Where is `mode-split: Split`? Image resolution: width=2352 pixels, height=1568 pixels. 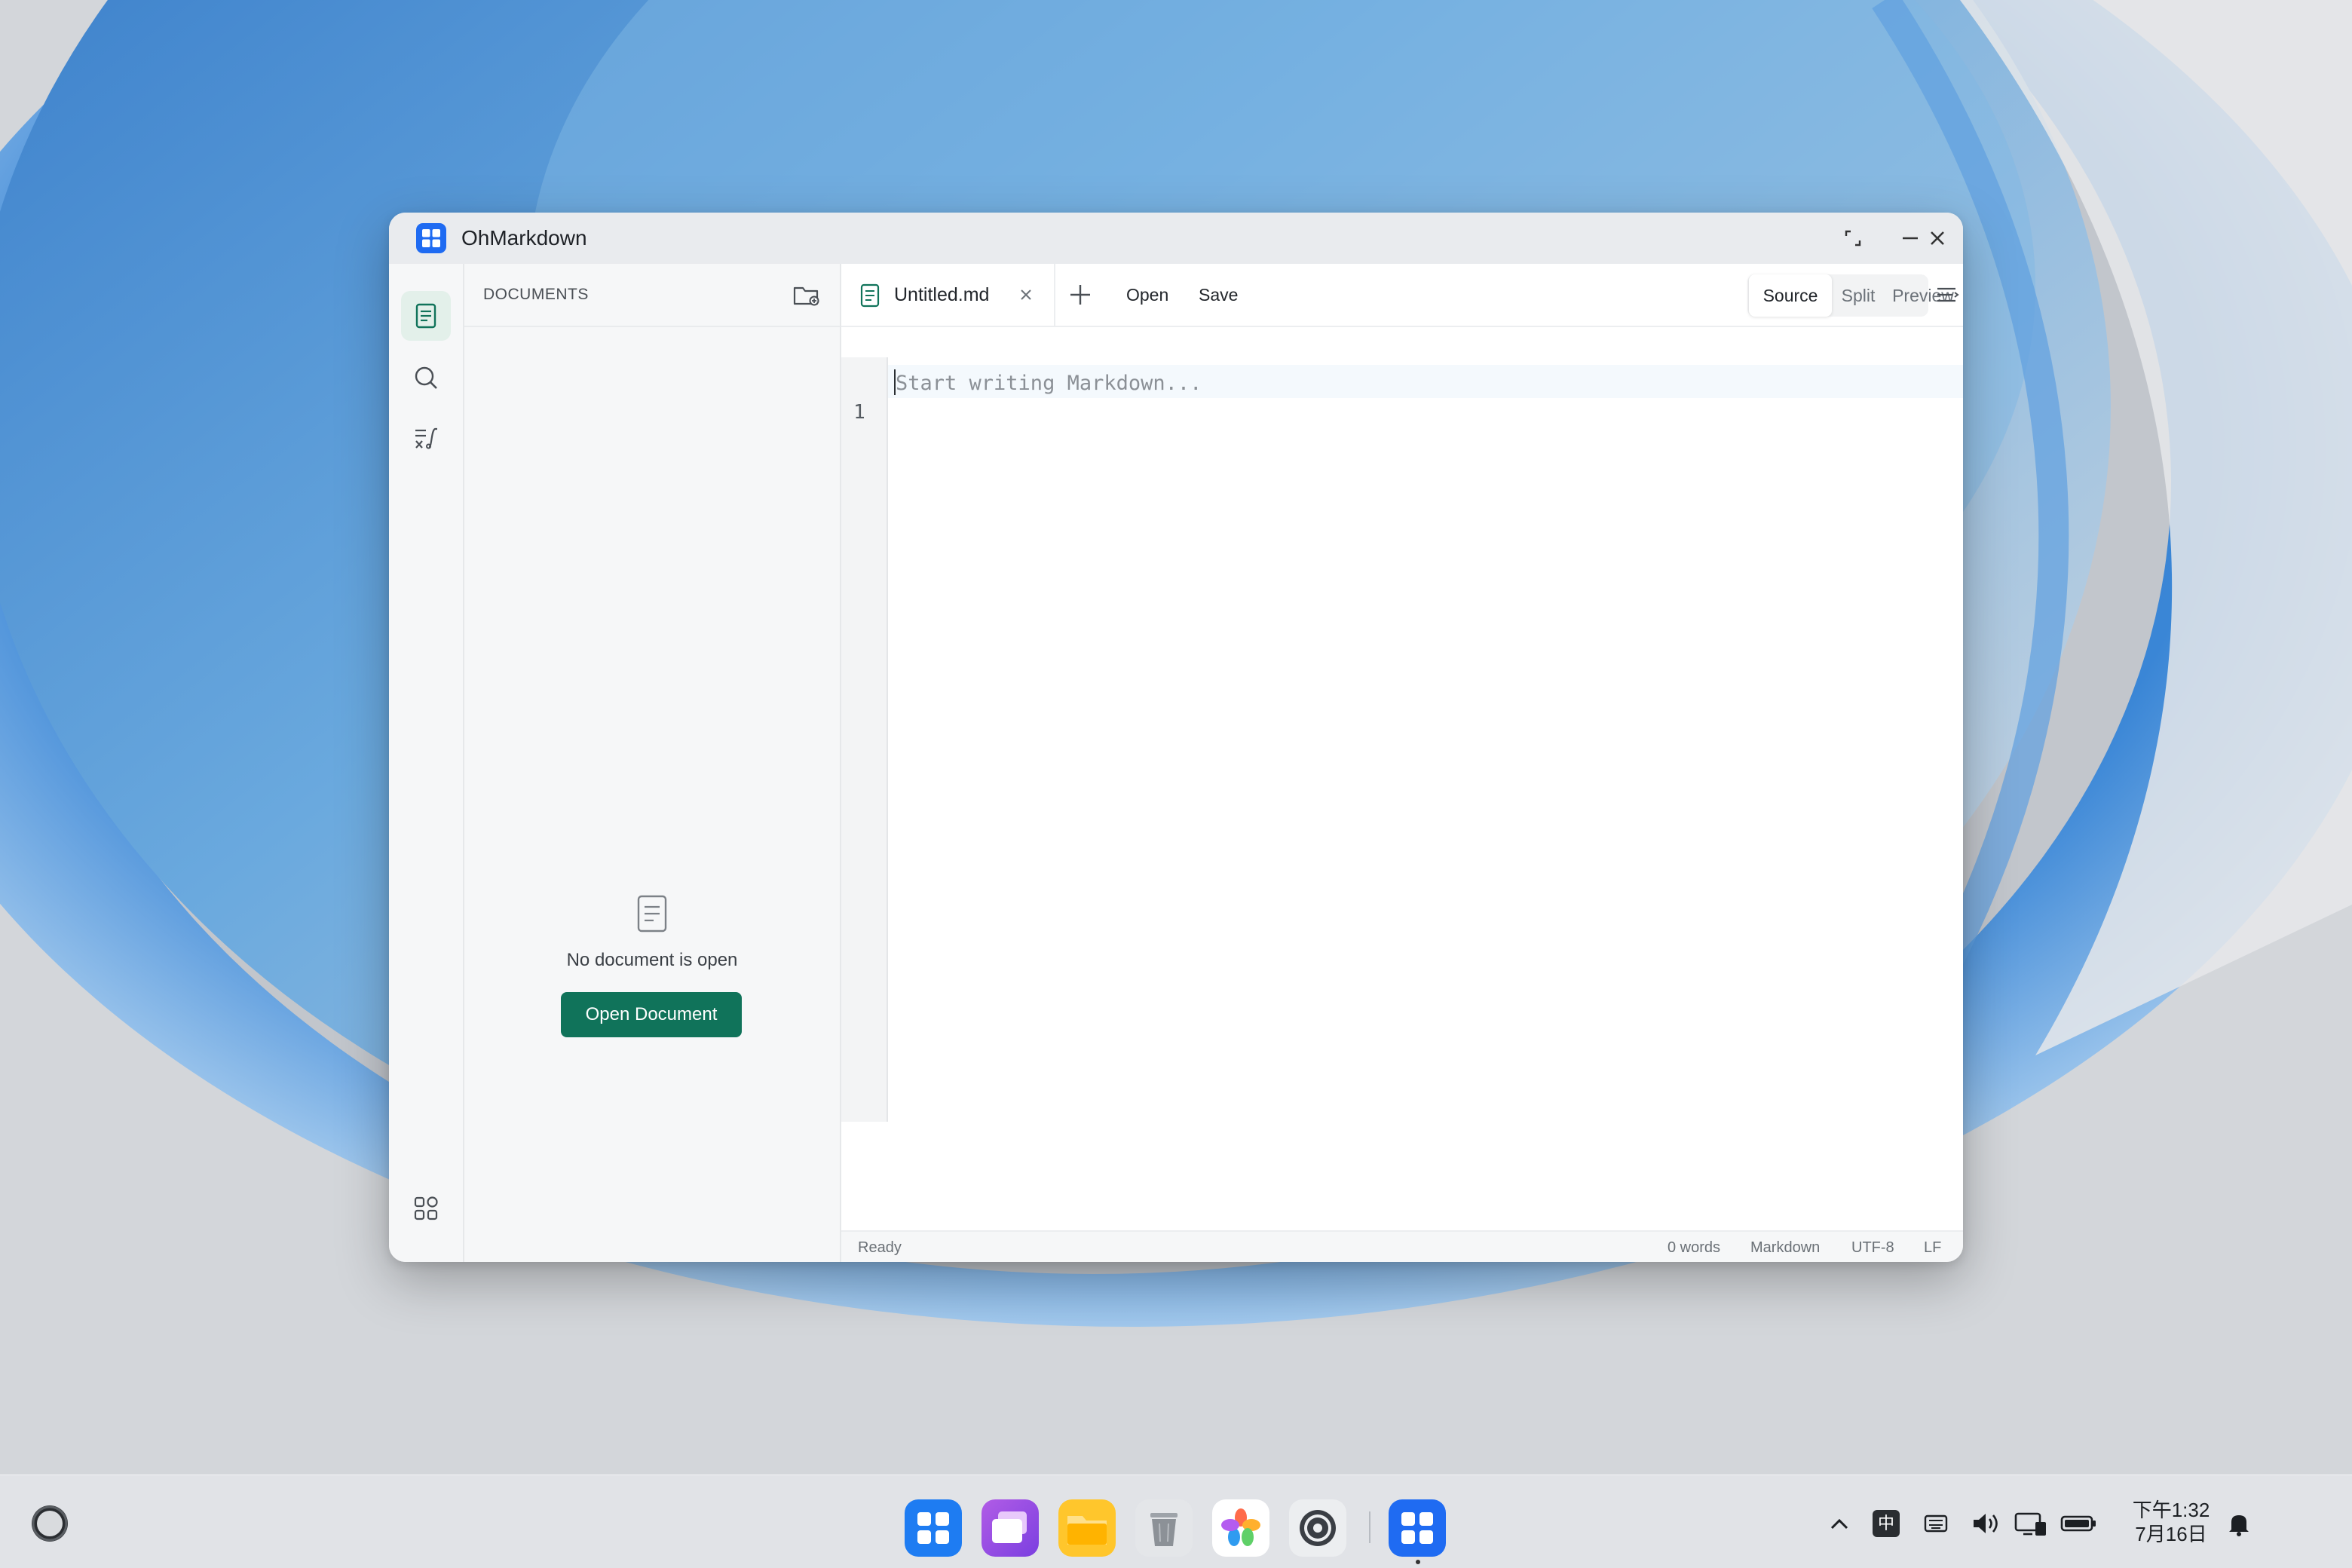
mode-split: Split is located at coordinates (1858, 295).